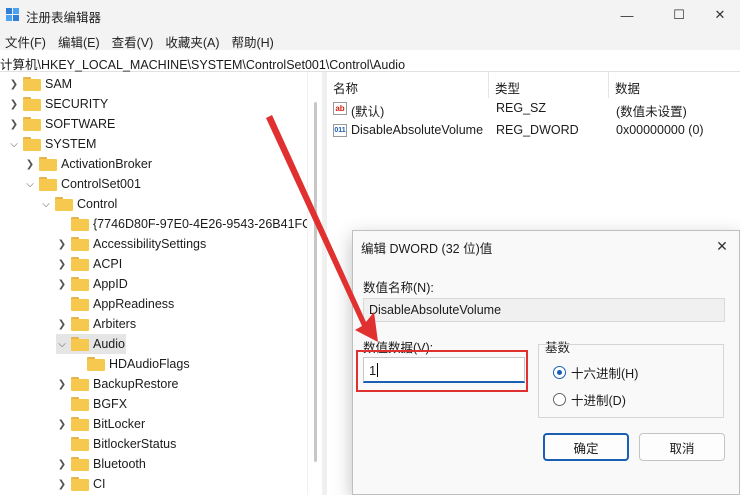  I want to click on tree-scrollbar, so click(314, 283).